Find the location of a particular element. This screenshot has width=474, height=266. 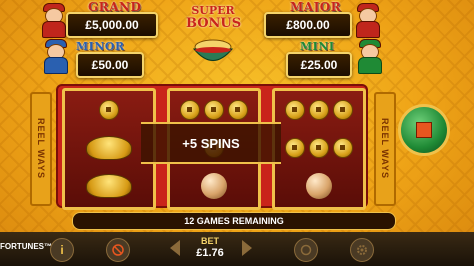

left-reel-ways-panel: REEL WAYS is located at coordinates (41, 149).